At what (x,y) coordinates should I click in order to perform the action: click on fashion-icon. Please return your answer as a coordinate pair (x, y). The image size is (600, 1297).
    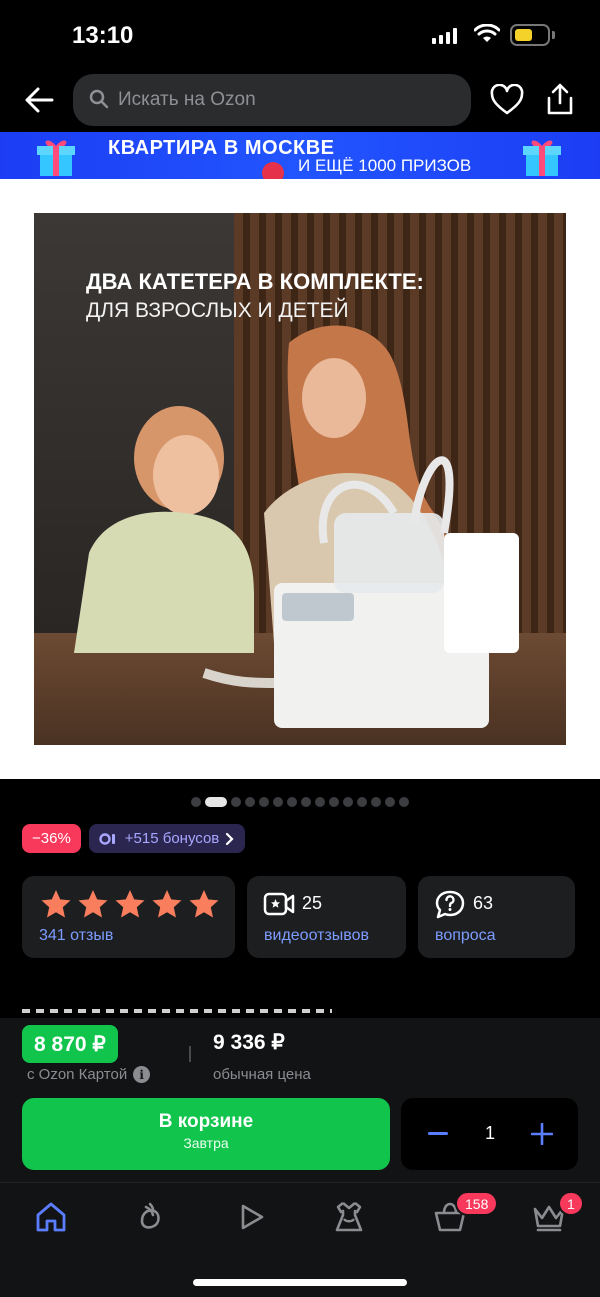
    Looking at the image, I should click on (349, 1217).